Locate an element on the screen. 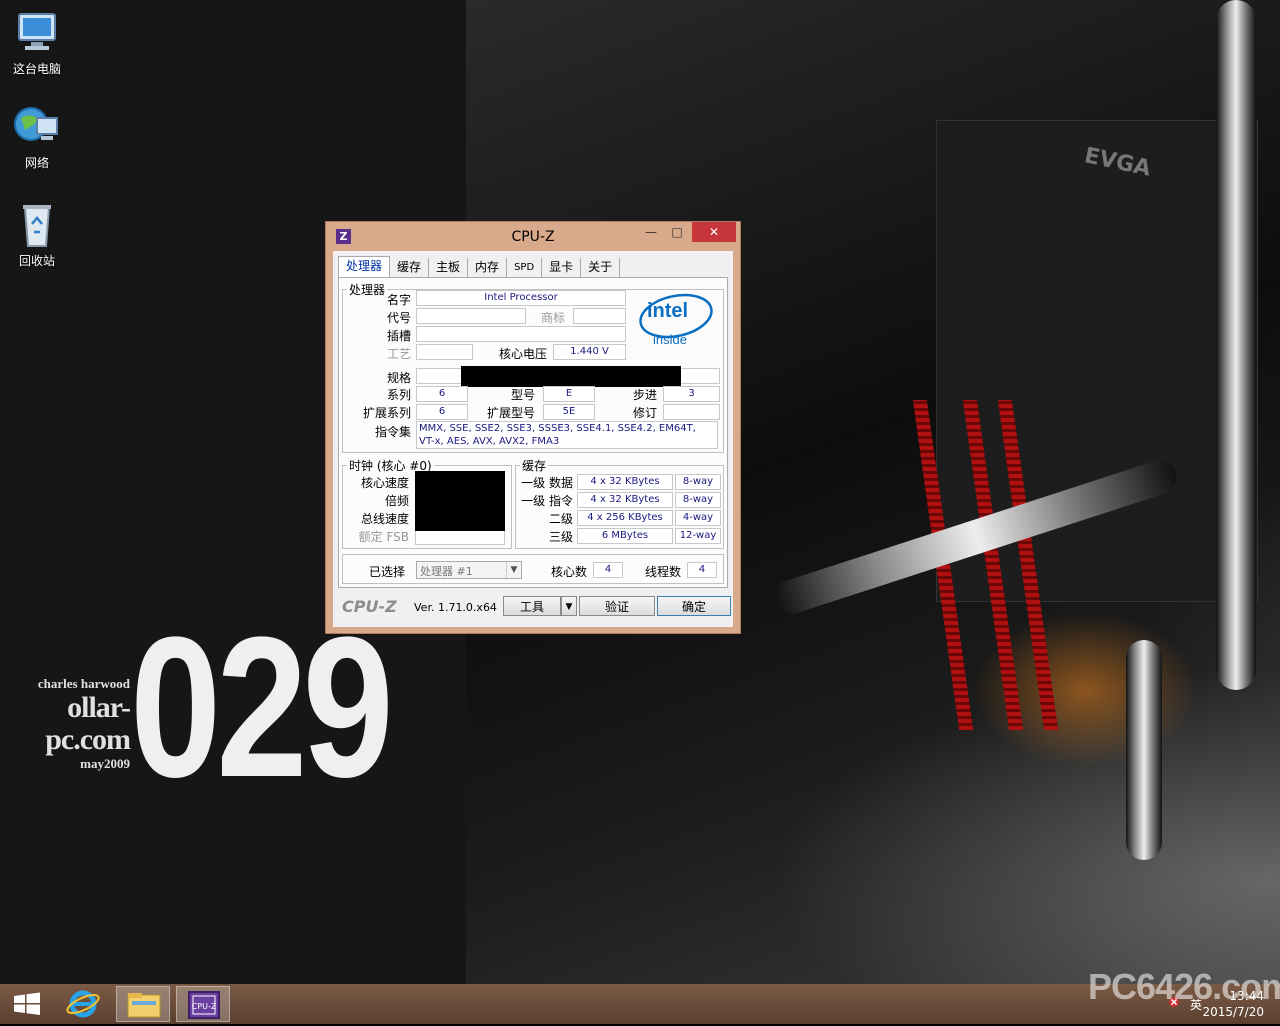  trademark-label: 商标 is located at coordinates (552, 318).